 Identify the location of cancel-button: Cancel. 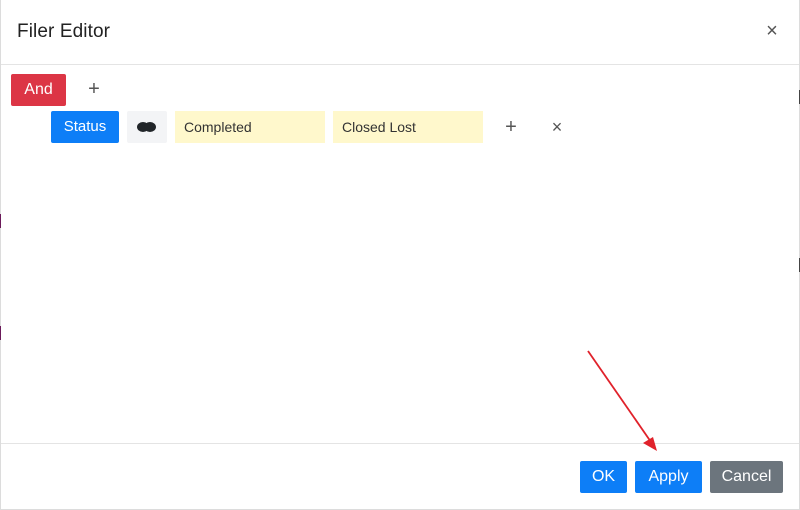
(746, 477).